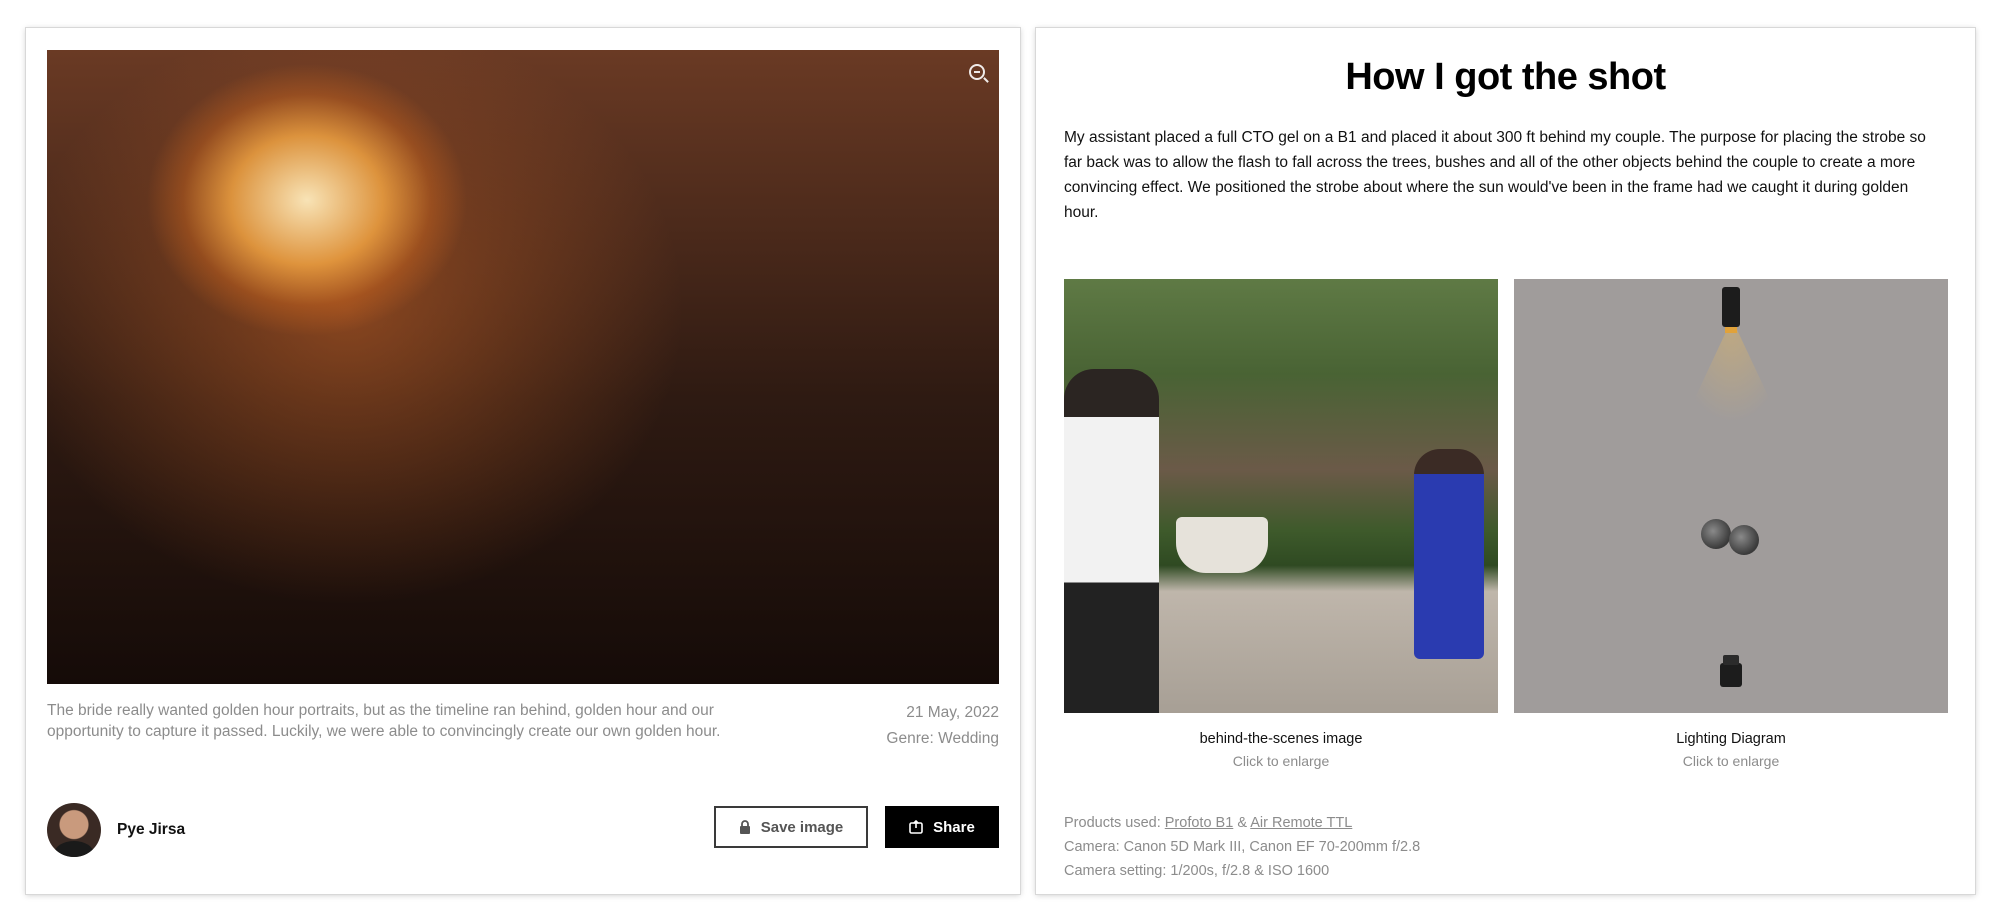 The image size is (2000, 918). I want to click on share-icon, so click(916, 827).